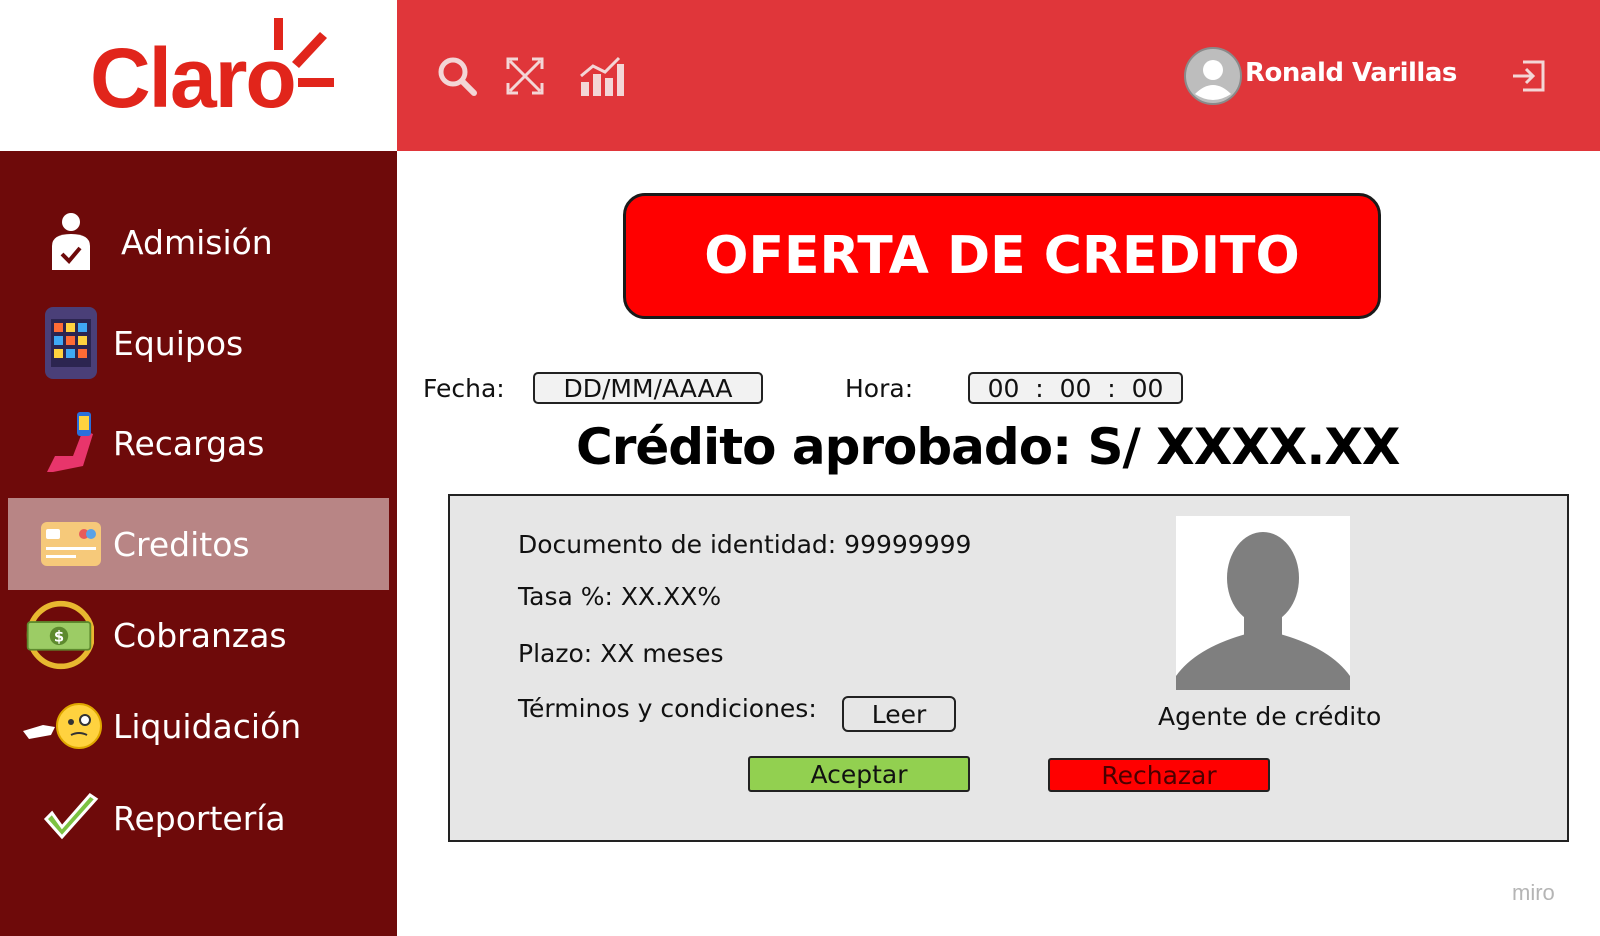  Describe the element at coordinates (621, 653) in the screenshot. I see `plazo-text: Plazo: XX meses` at that location.